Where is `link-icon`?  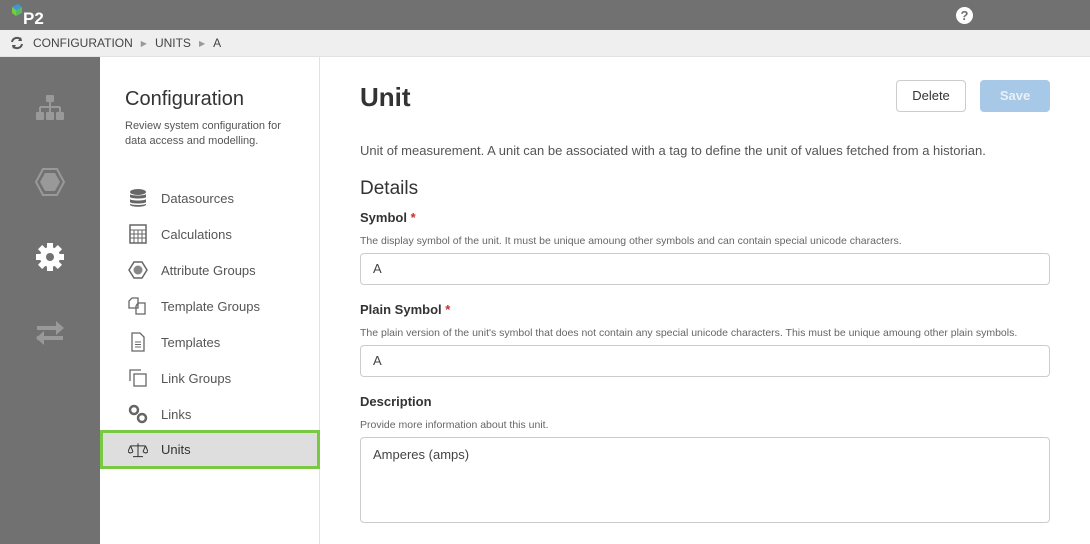 link-icon is located at coordinates (138, 414).